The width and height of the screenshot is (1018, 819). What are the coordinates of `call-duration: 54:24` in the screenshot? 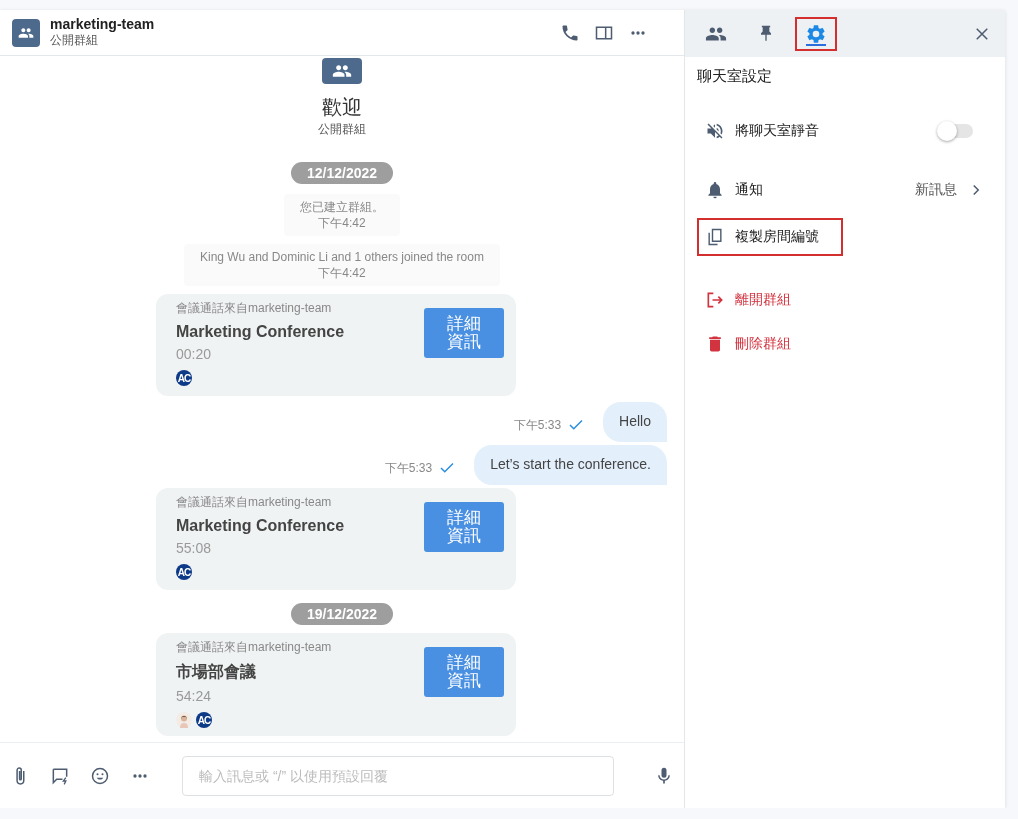 It's located at (194, 696).